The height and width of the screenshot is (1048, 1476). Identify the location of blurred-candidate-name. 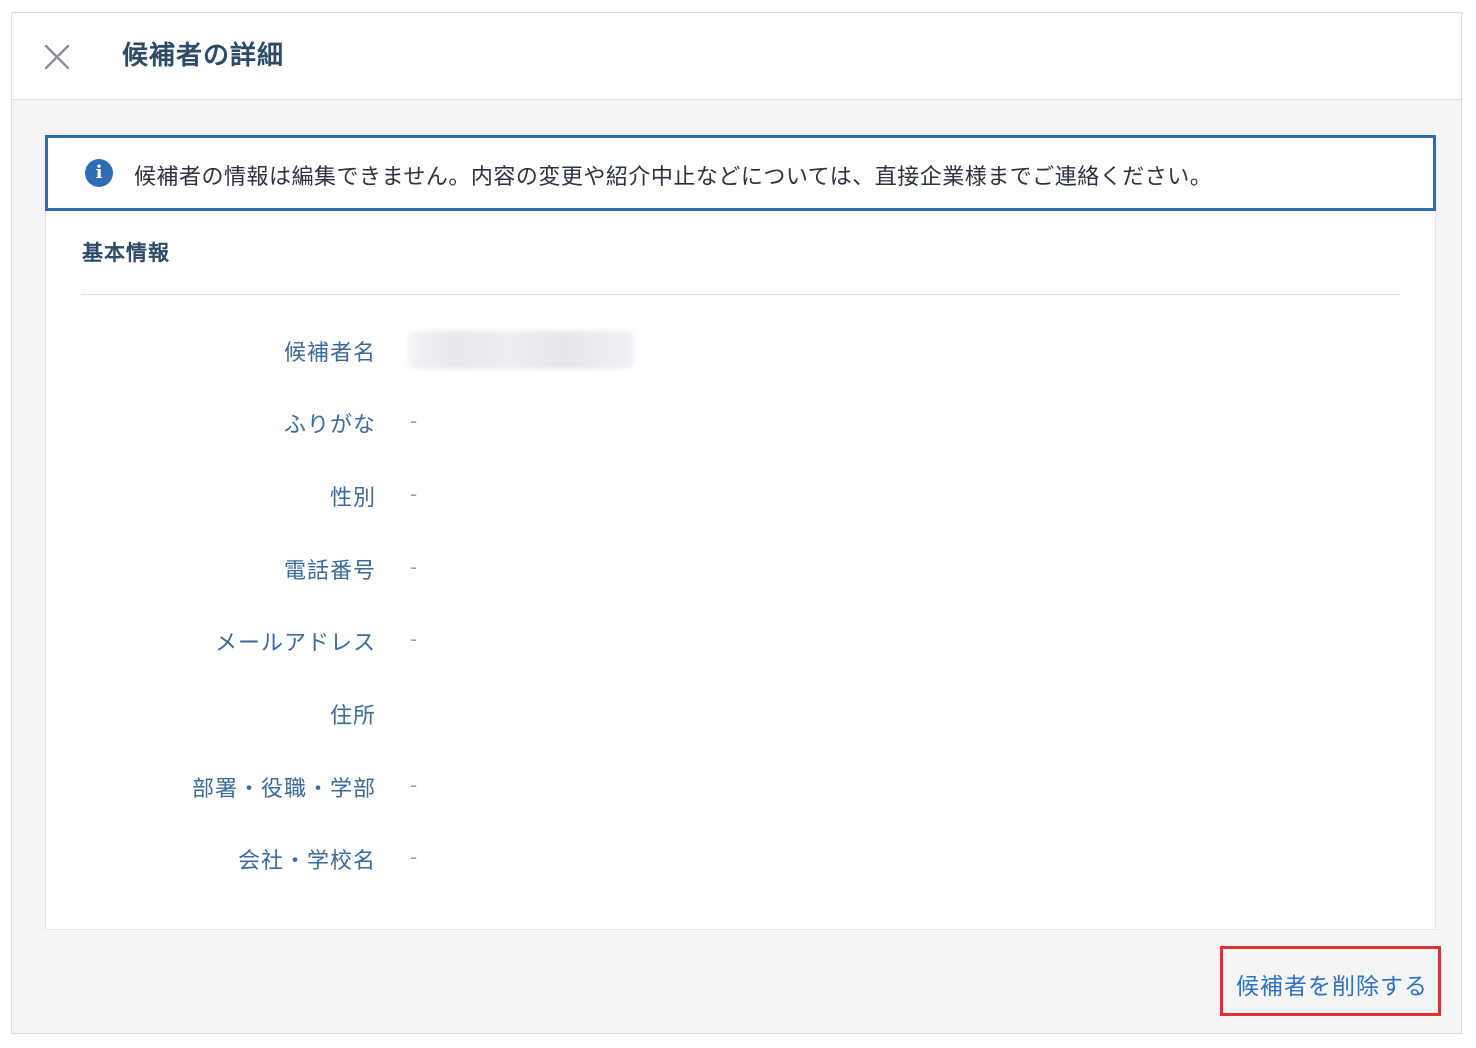
(521, 350).